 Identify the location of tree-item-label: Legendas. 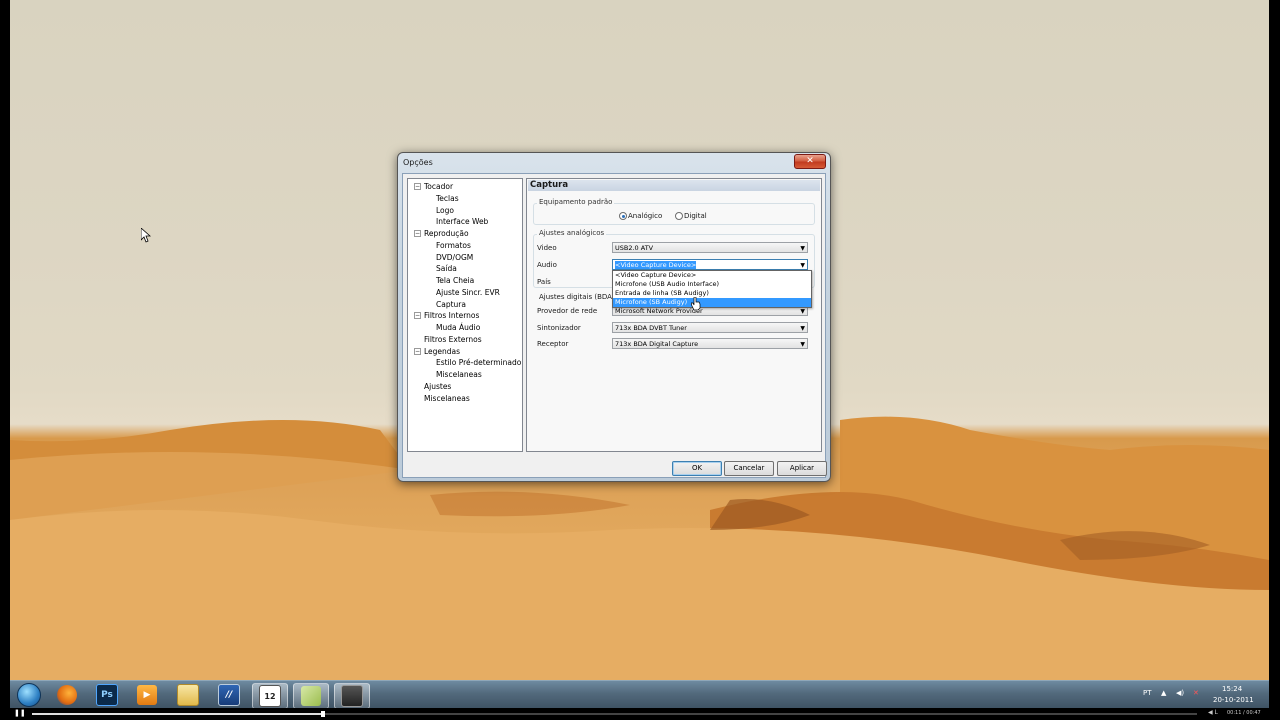
(442, 351).